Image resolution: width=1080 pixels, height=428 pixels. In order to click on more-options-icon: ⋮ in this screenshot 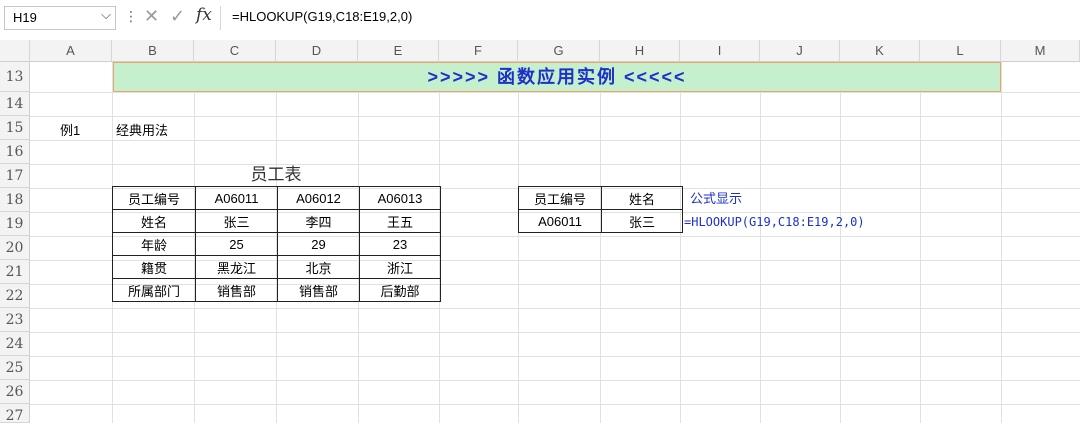, I will do `click(131, 16)`.